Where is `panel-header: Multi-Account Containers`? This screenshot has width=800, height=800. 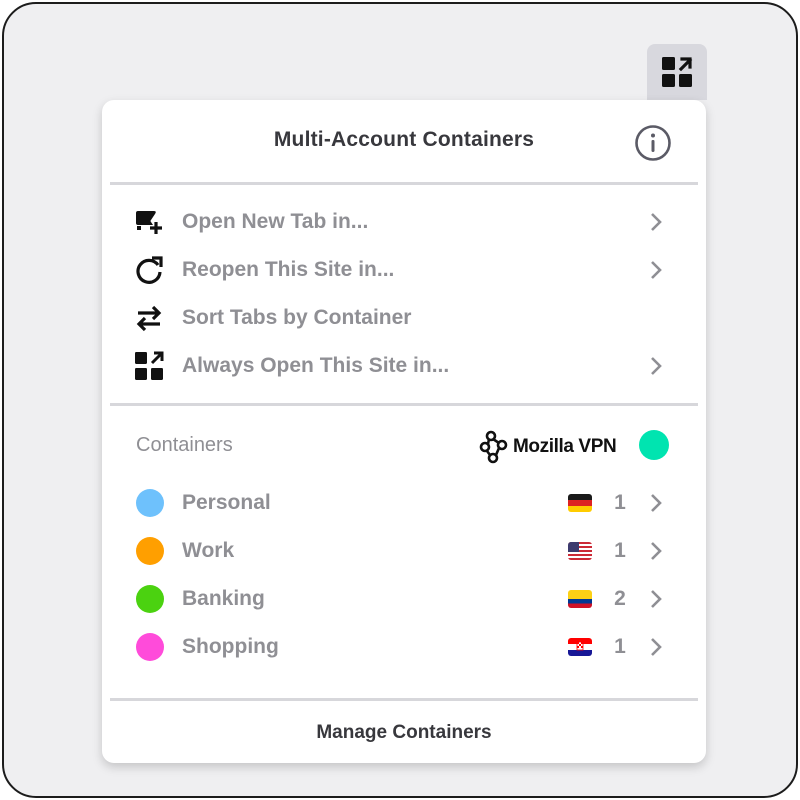
panel-header: Multi-Account Containers is located at coordinates (404, 141).